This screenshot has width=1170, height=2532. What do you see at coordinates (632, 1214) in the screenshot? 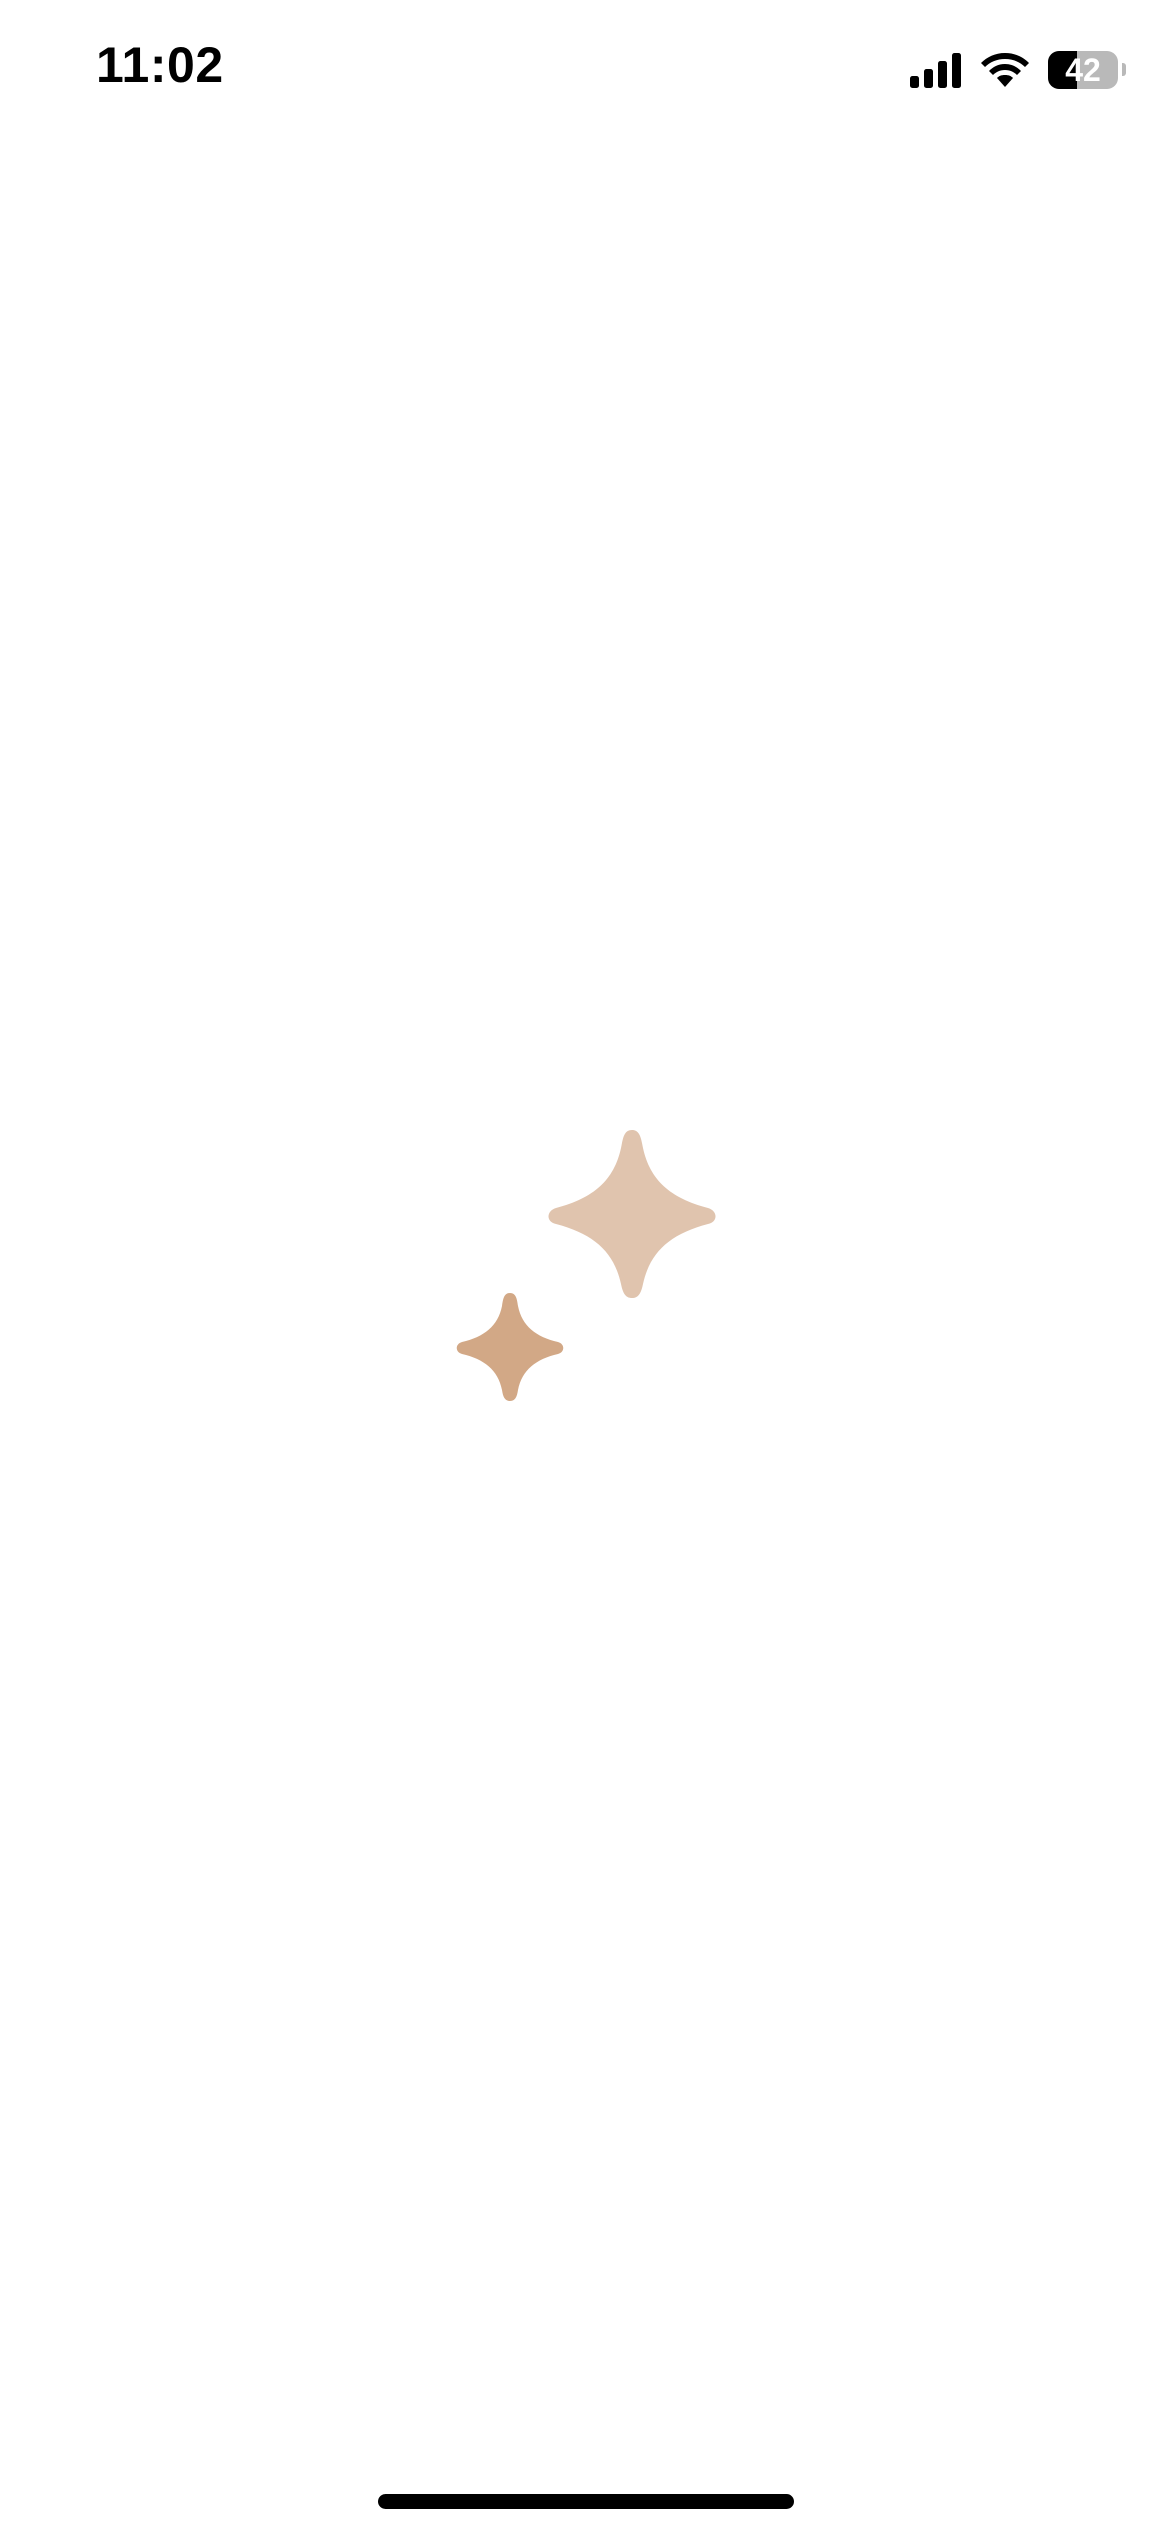
I see `large-sparkle-star` at bounding box center [632, 1214].